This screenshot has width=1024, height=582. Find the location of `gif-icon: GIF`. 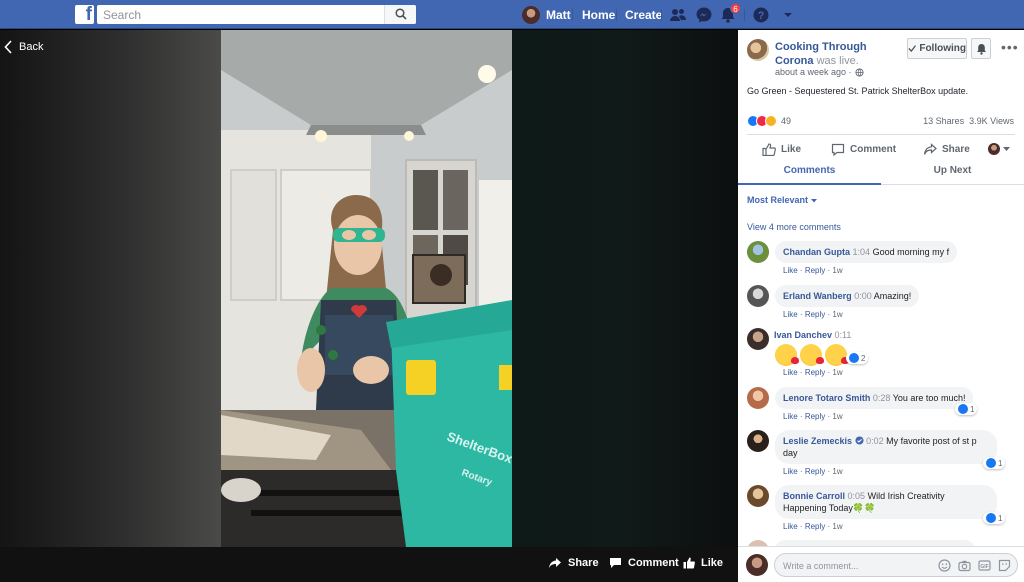

gif-icon: GIF is located at coordinates (984, 565).